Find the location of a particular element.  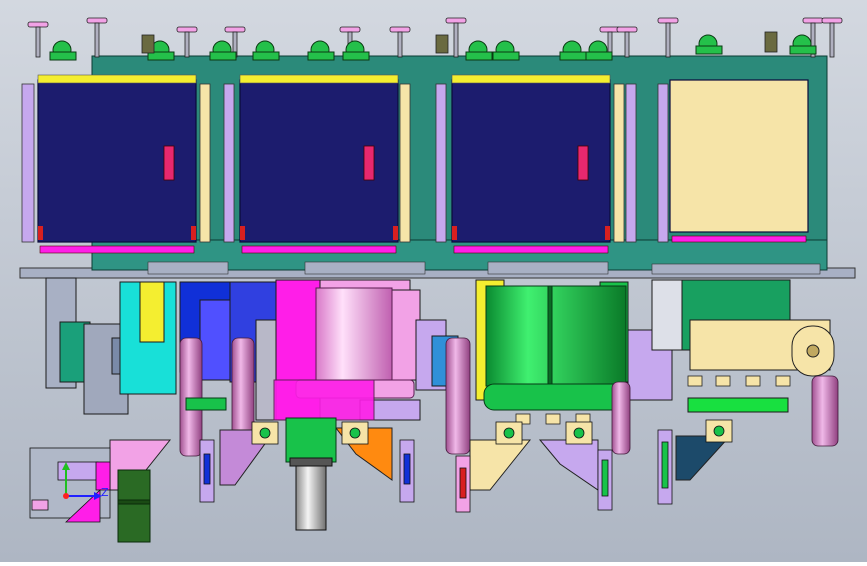

motor-center is located at coordinates (311, 494).